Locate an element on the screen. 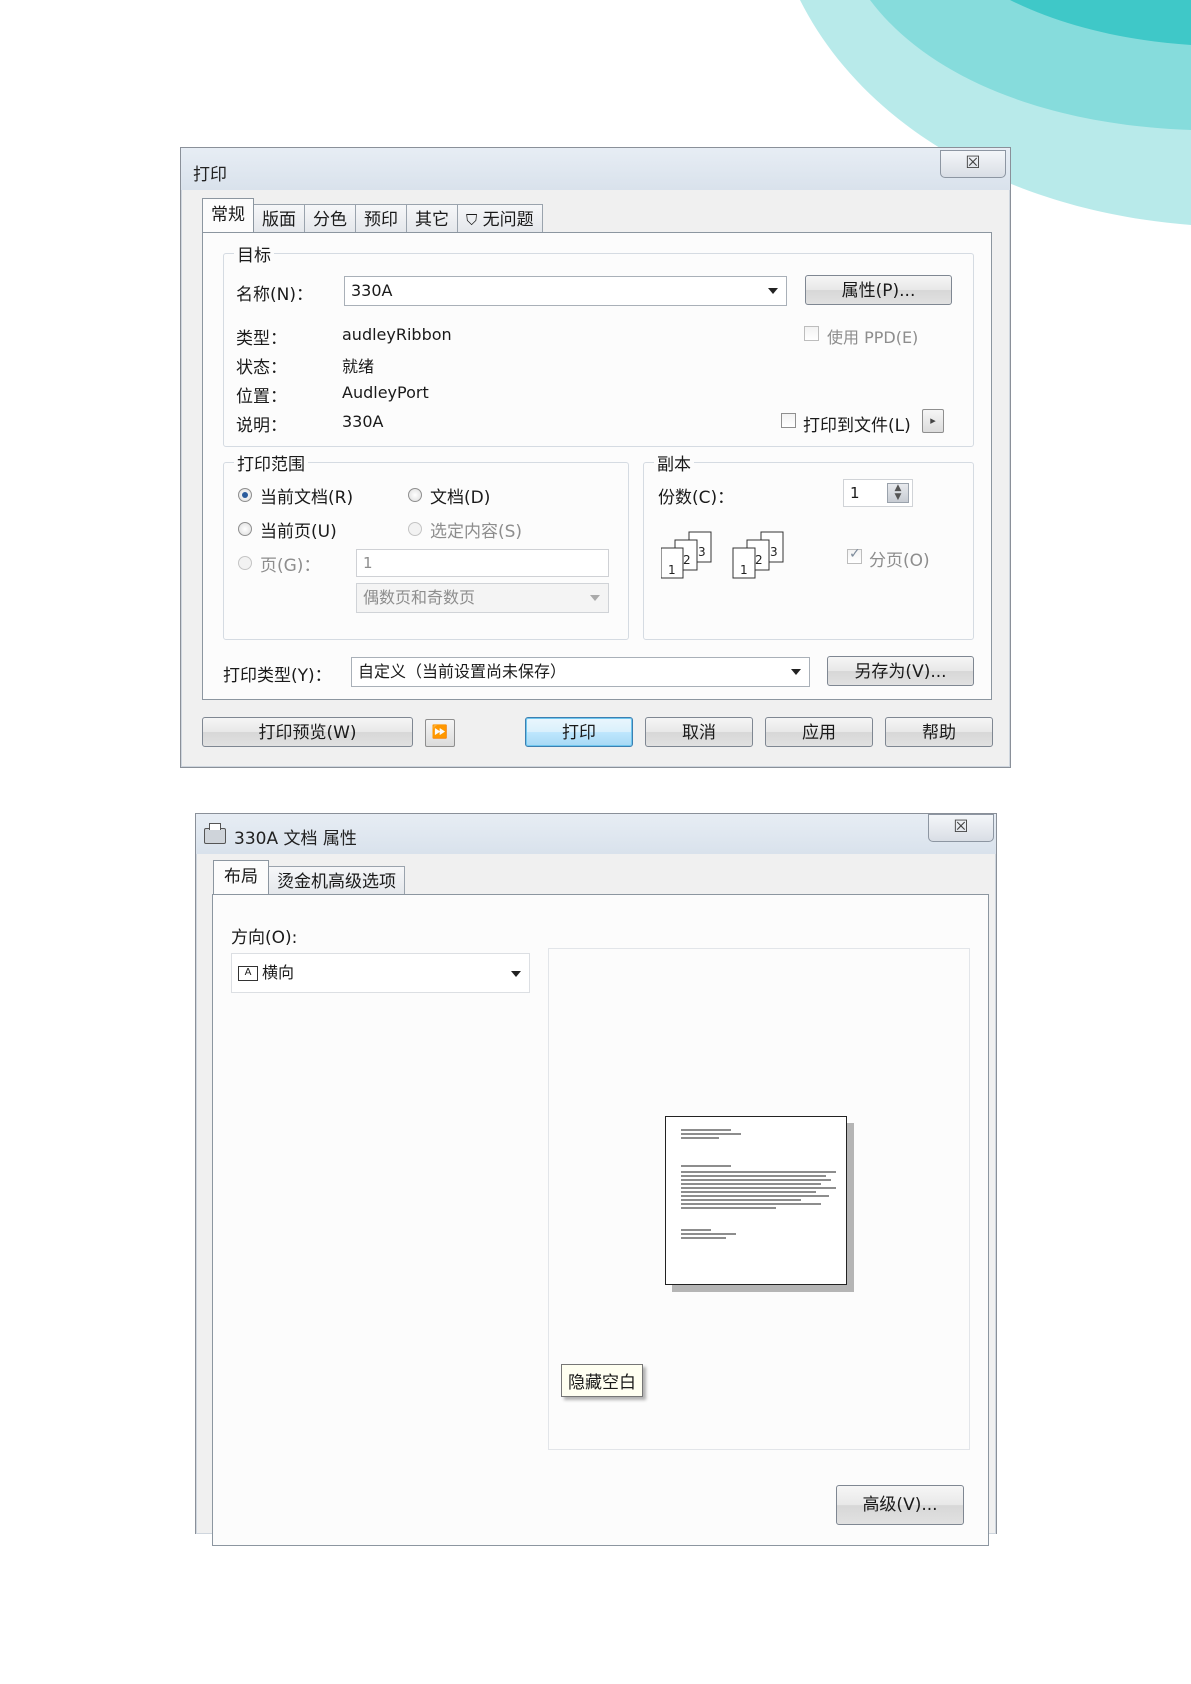 Image resolution: width=1191 pixels, height=1684 pixels. hide-whitespace-tooltip: 隐藏空白 is located at coordinates (602, 1380).